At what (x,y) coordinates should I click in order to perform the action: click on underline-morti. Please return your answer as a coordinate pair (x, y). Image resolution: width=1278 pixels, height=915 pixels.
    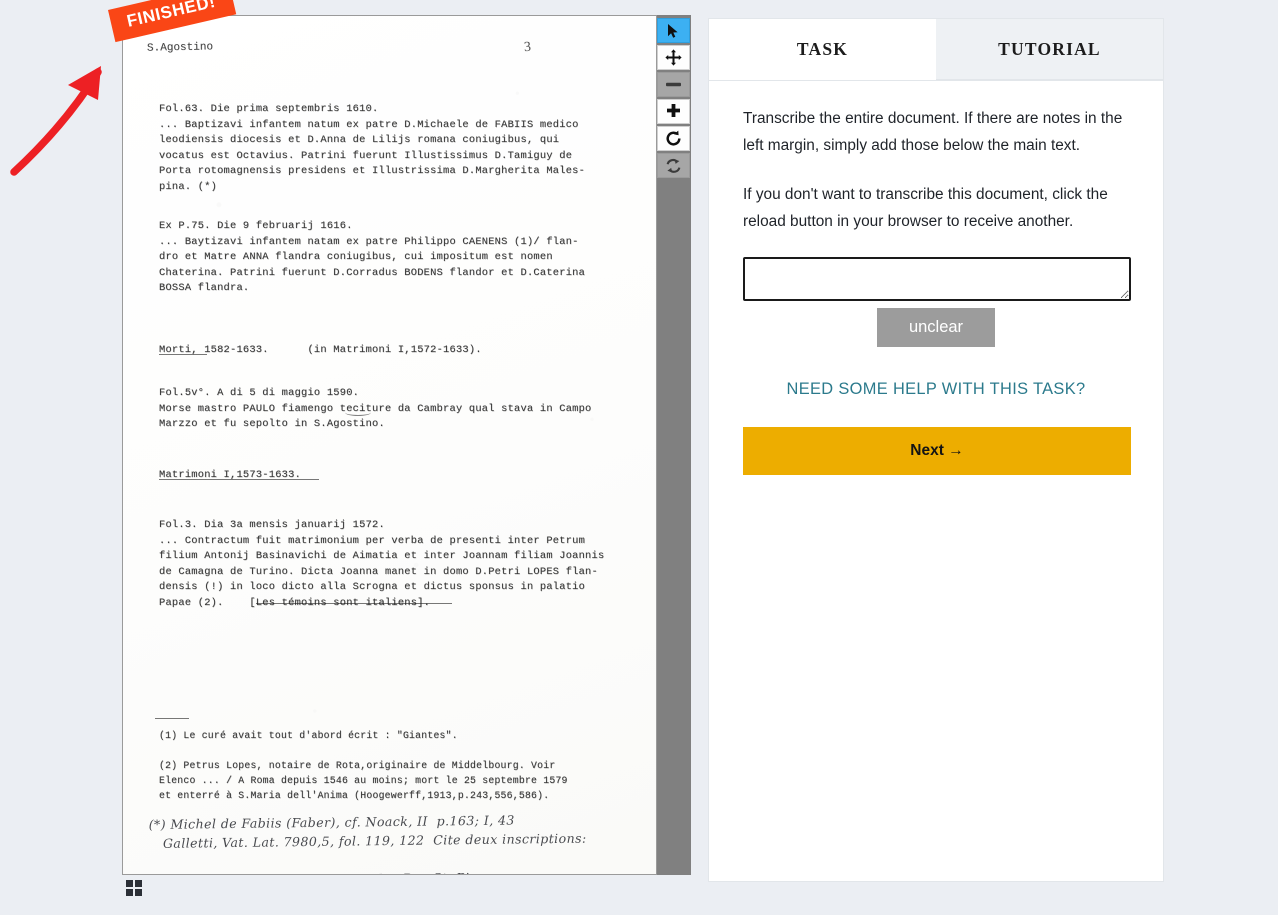
    Looking at the image, I should click on (183, 354).